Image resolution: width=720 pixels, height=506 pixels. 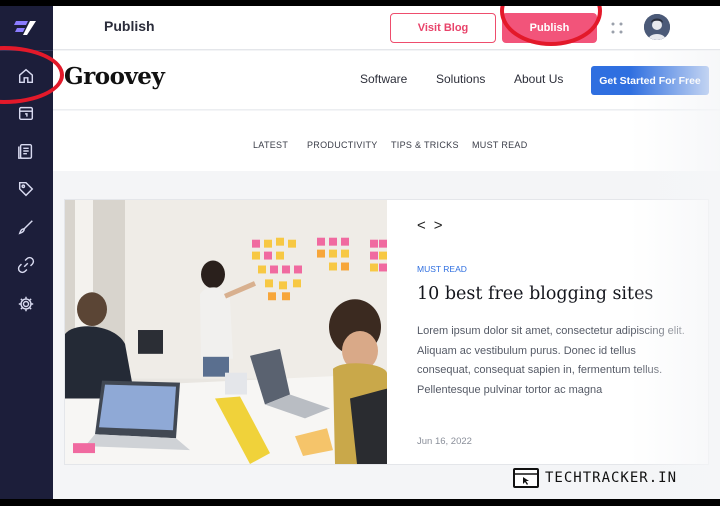 I want to click on gear-icon, so click(x=26, y=304).